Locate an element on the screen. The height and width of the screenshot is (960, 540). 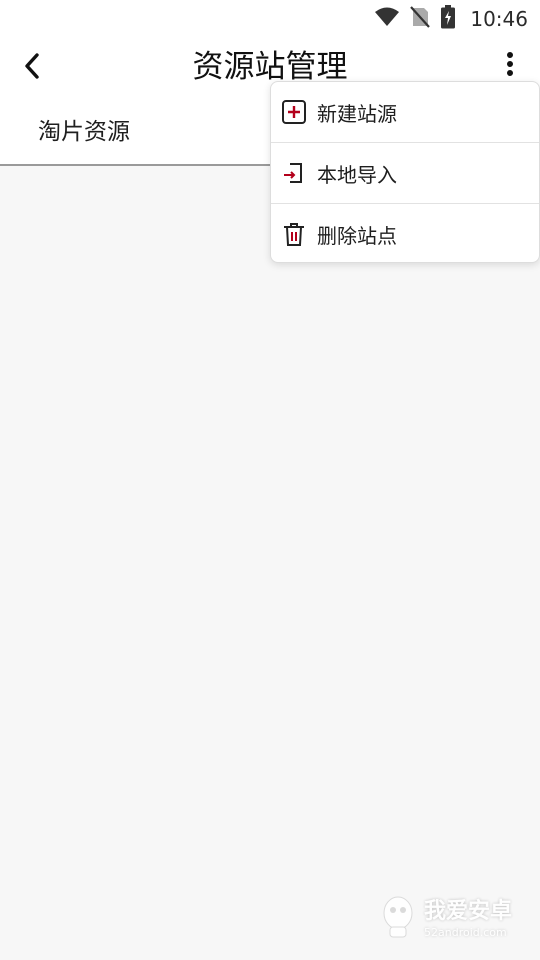
watermark-url: 52android.com is located at coordinates (465, 932).